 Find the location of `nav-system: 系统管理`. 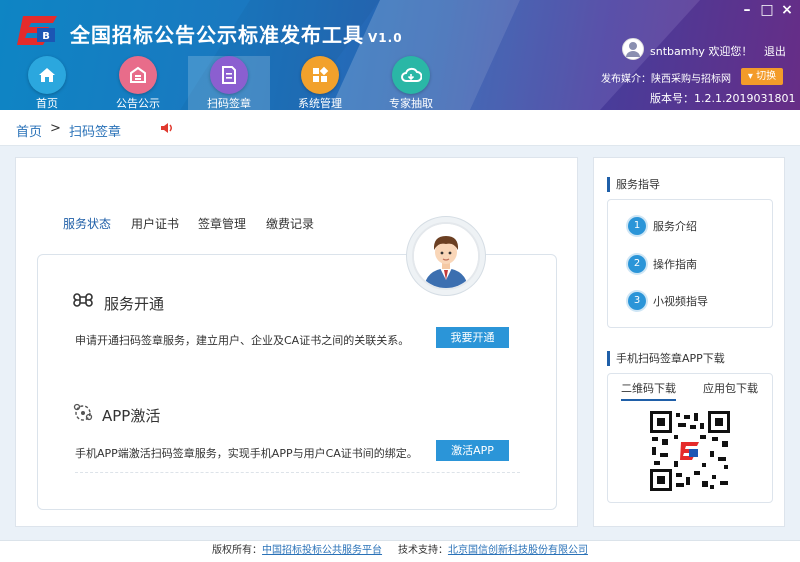

nav-system: 系统管理 is located at coordinates (320, 83).